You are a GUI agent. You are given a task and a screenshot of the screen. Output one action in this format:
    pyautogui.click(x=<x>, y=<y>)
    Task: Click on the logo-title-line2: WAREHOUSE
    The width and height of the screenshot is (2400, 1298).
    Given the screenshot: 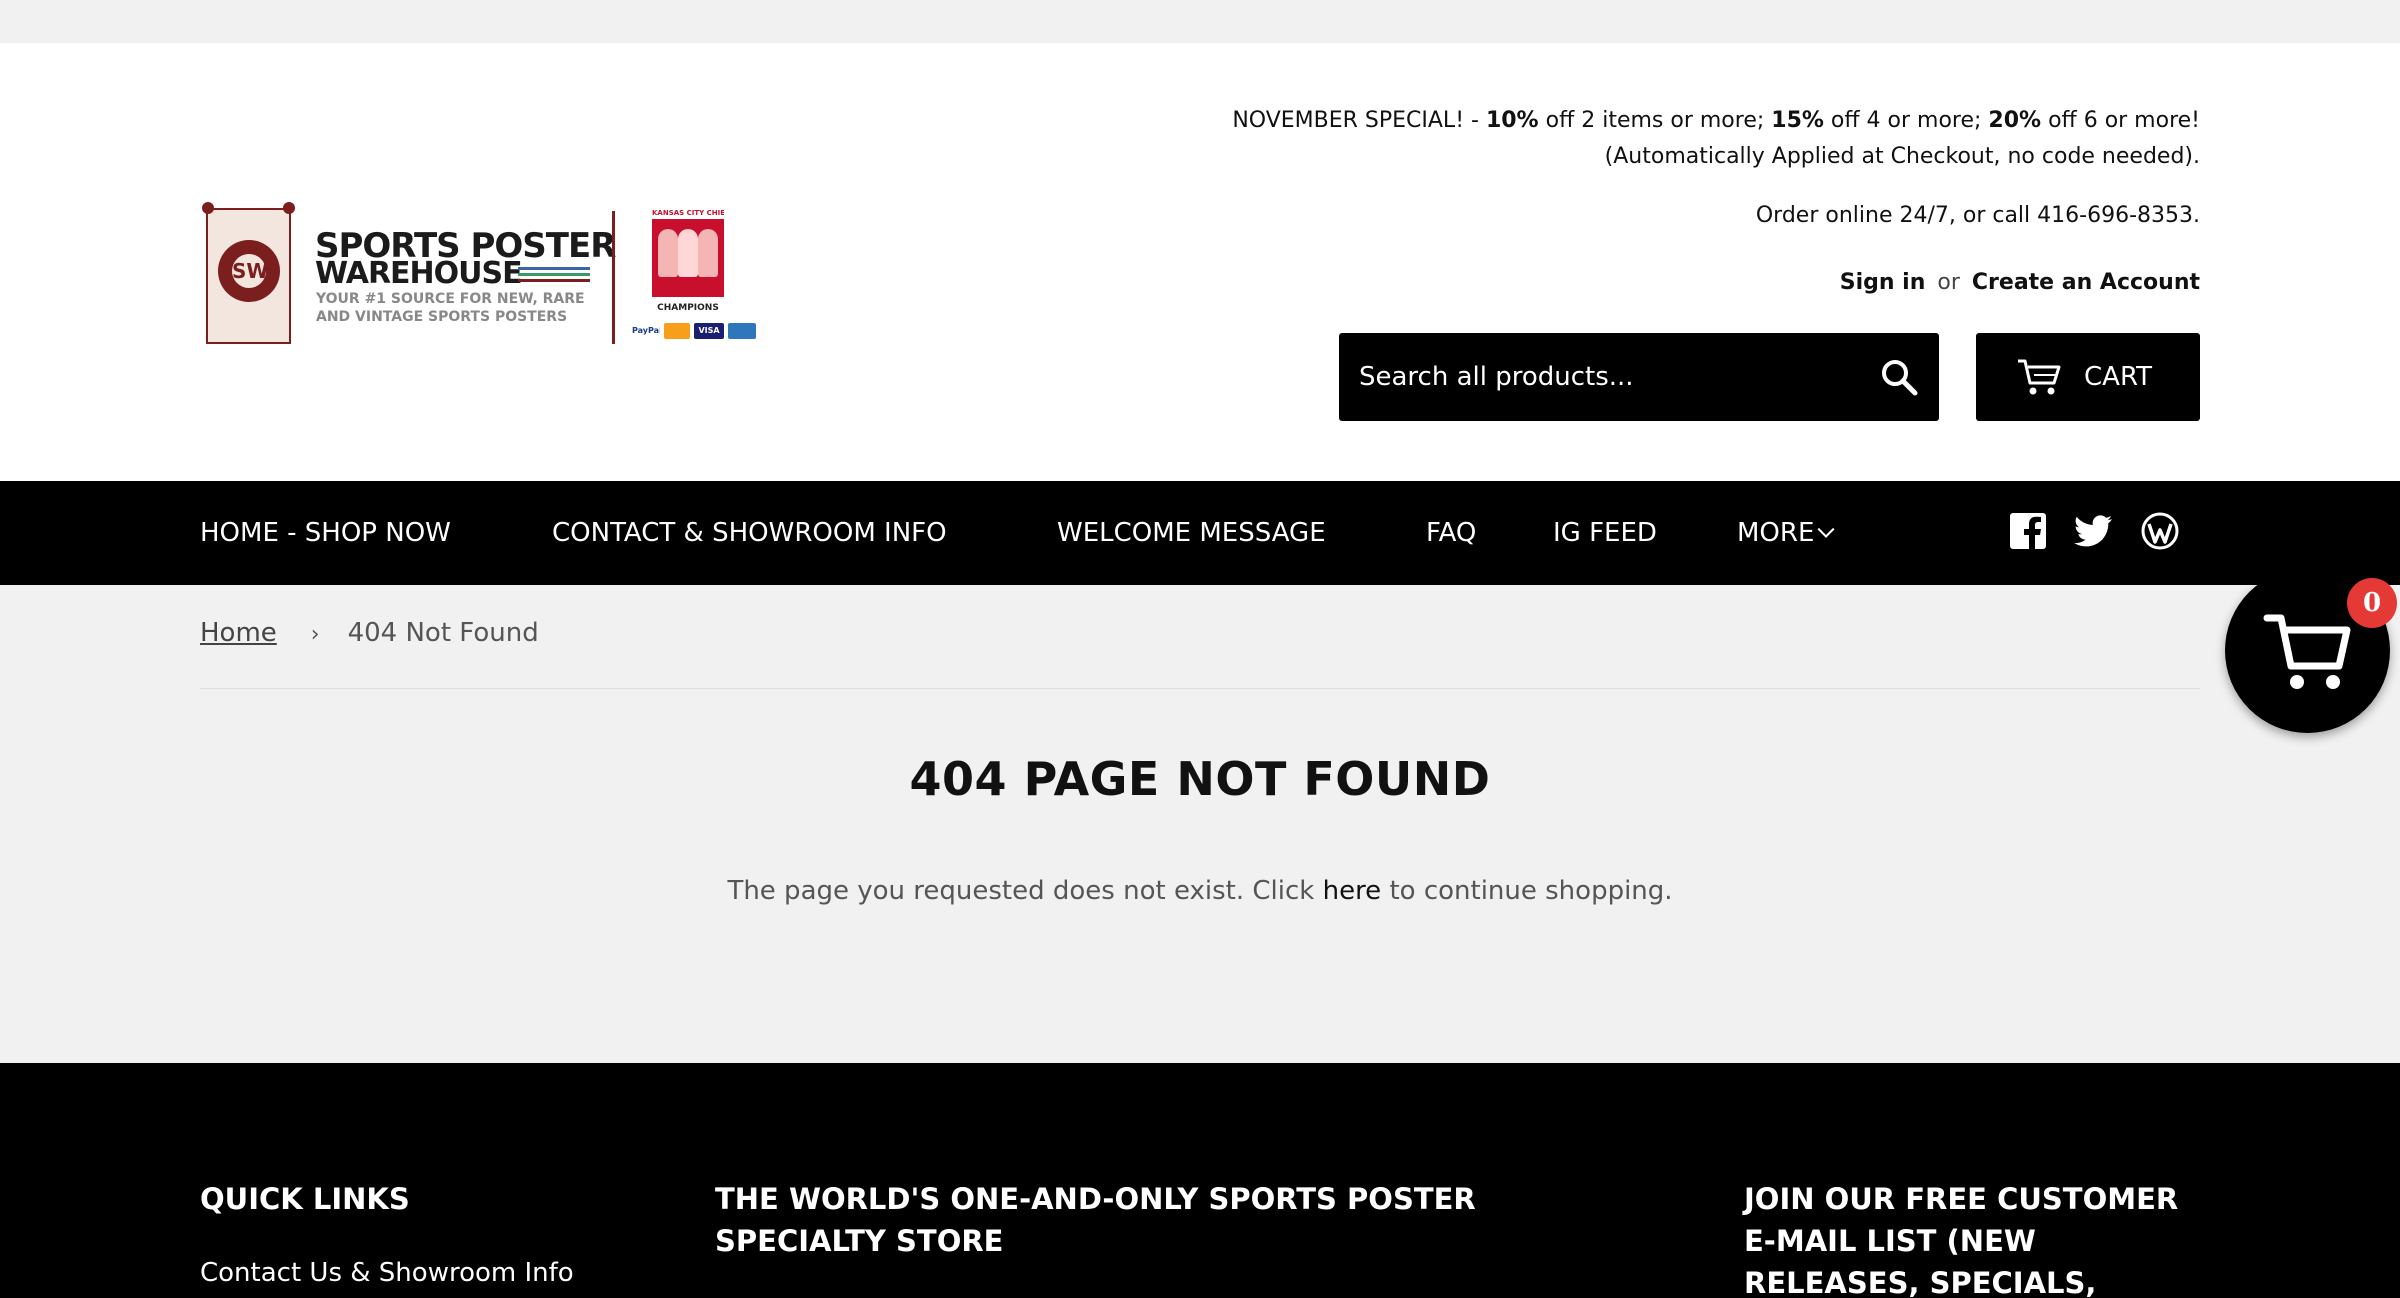 What is the action you would take?
    pyautogui.click(x=419, y=273)
    